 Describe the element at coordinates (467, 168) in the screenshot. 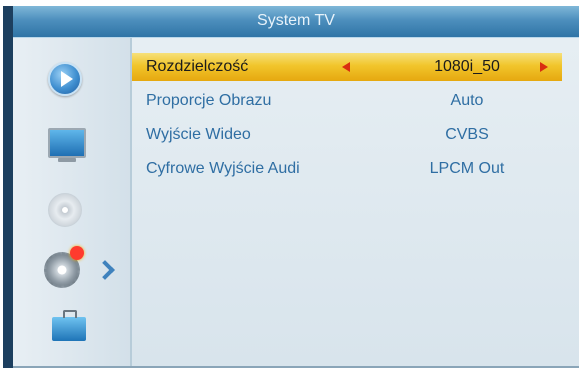

I see `setting-value: LPCM Out` at that location.